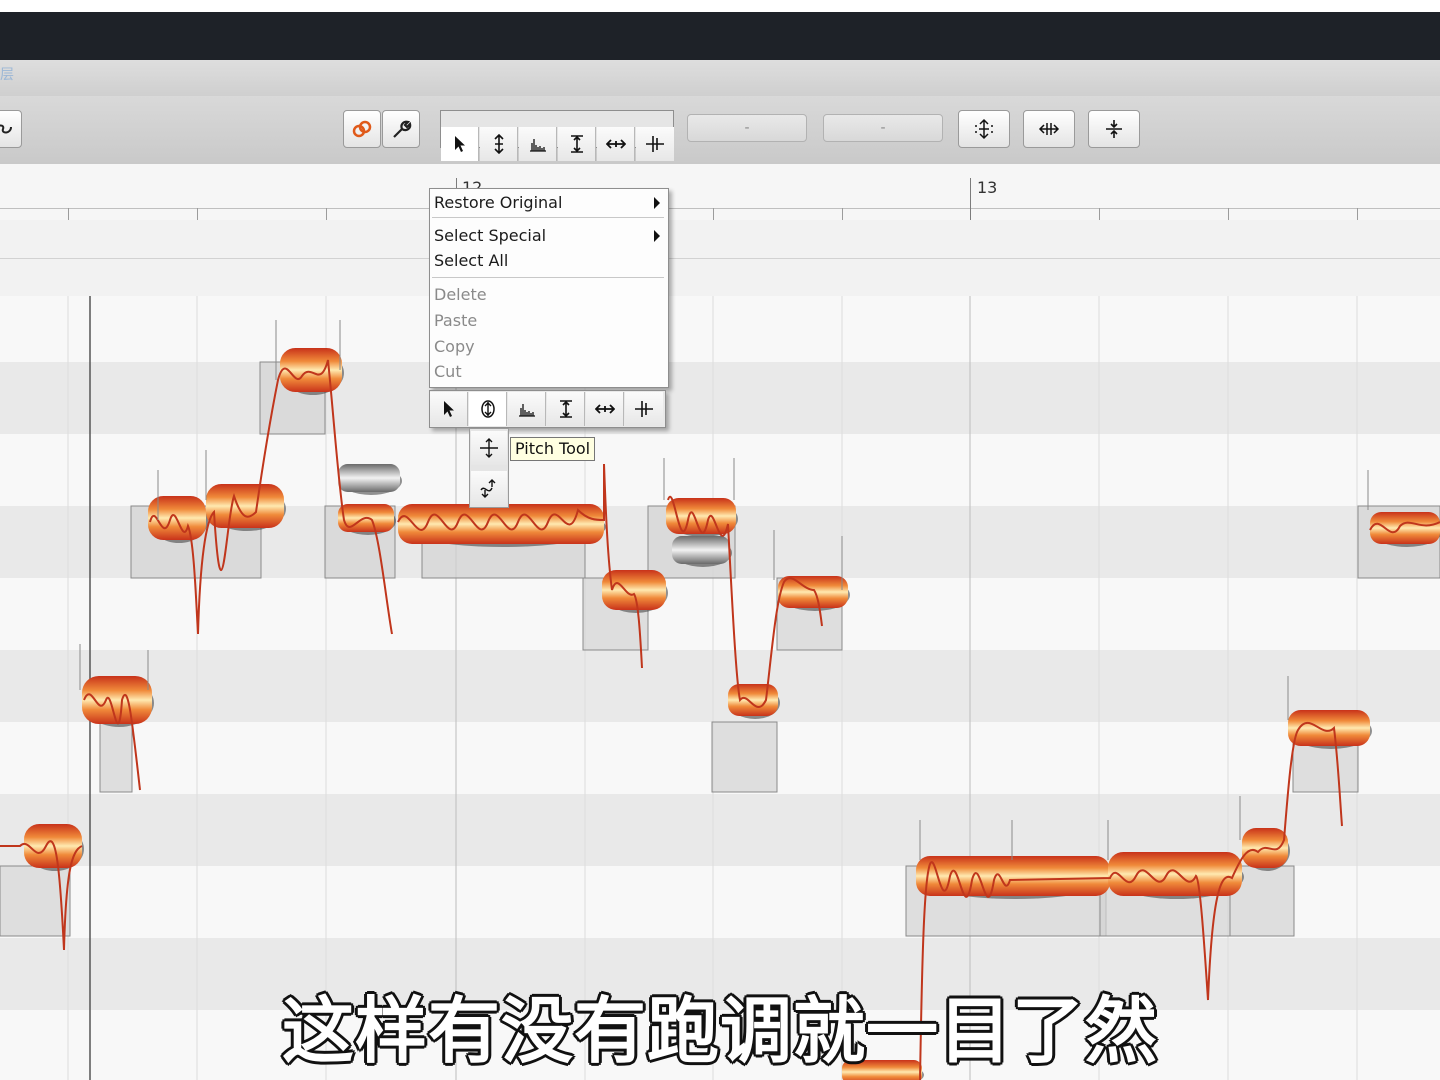  Describe the element at coordinates (553, 449) in the screenshot. I see `tooltip-pitch-tool: Pitch Tool` at that location.